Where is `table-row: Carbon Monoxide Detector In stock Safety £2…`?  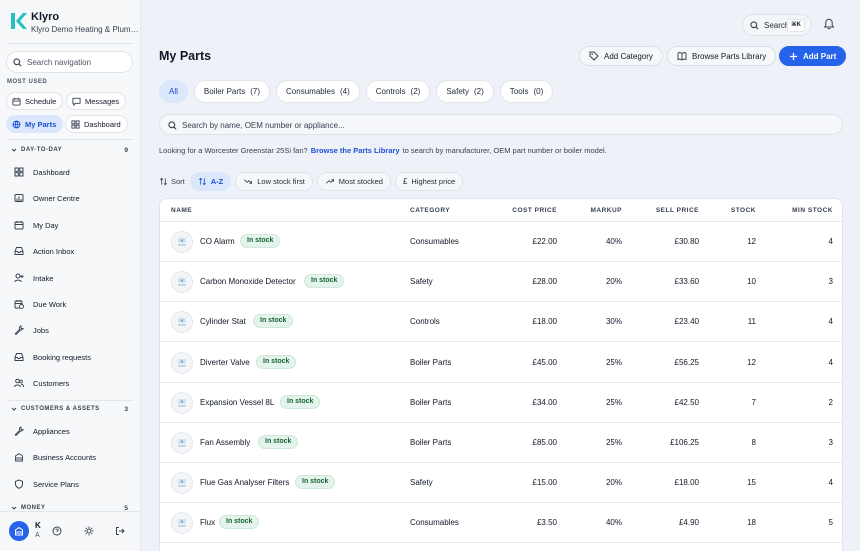
table-row: Carbon Monoxide Detector In stock Safety £2… is located at coordinates (501, 282).